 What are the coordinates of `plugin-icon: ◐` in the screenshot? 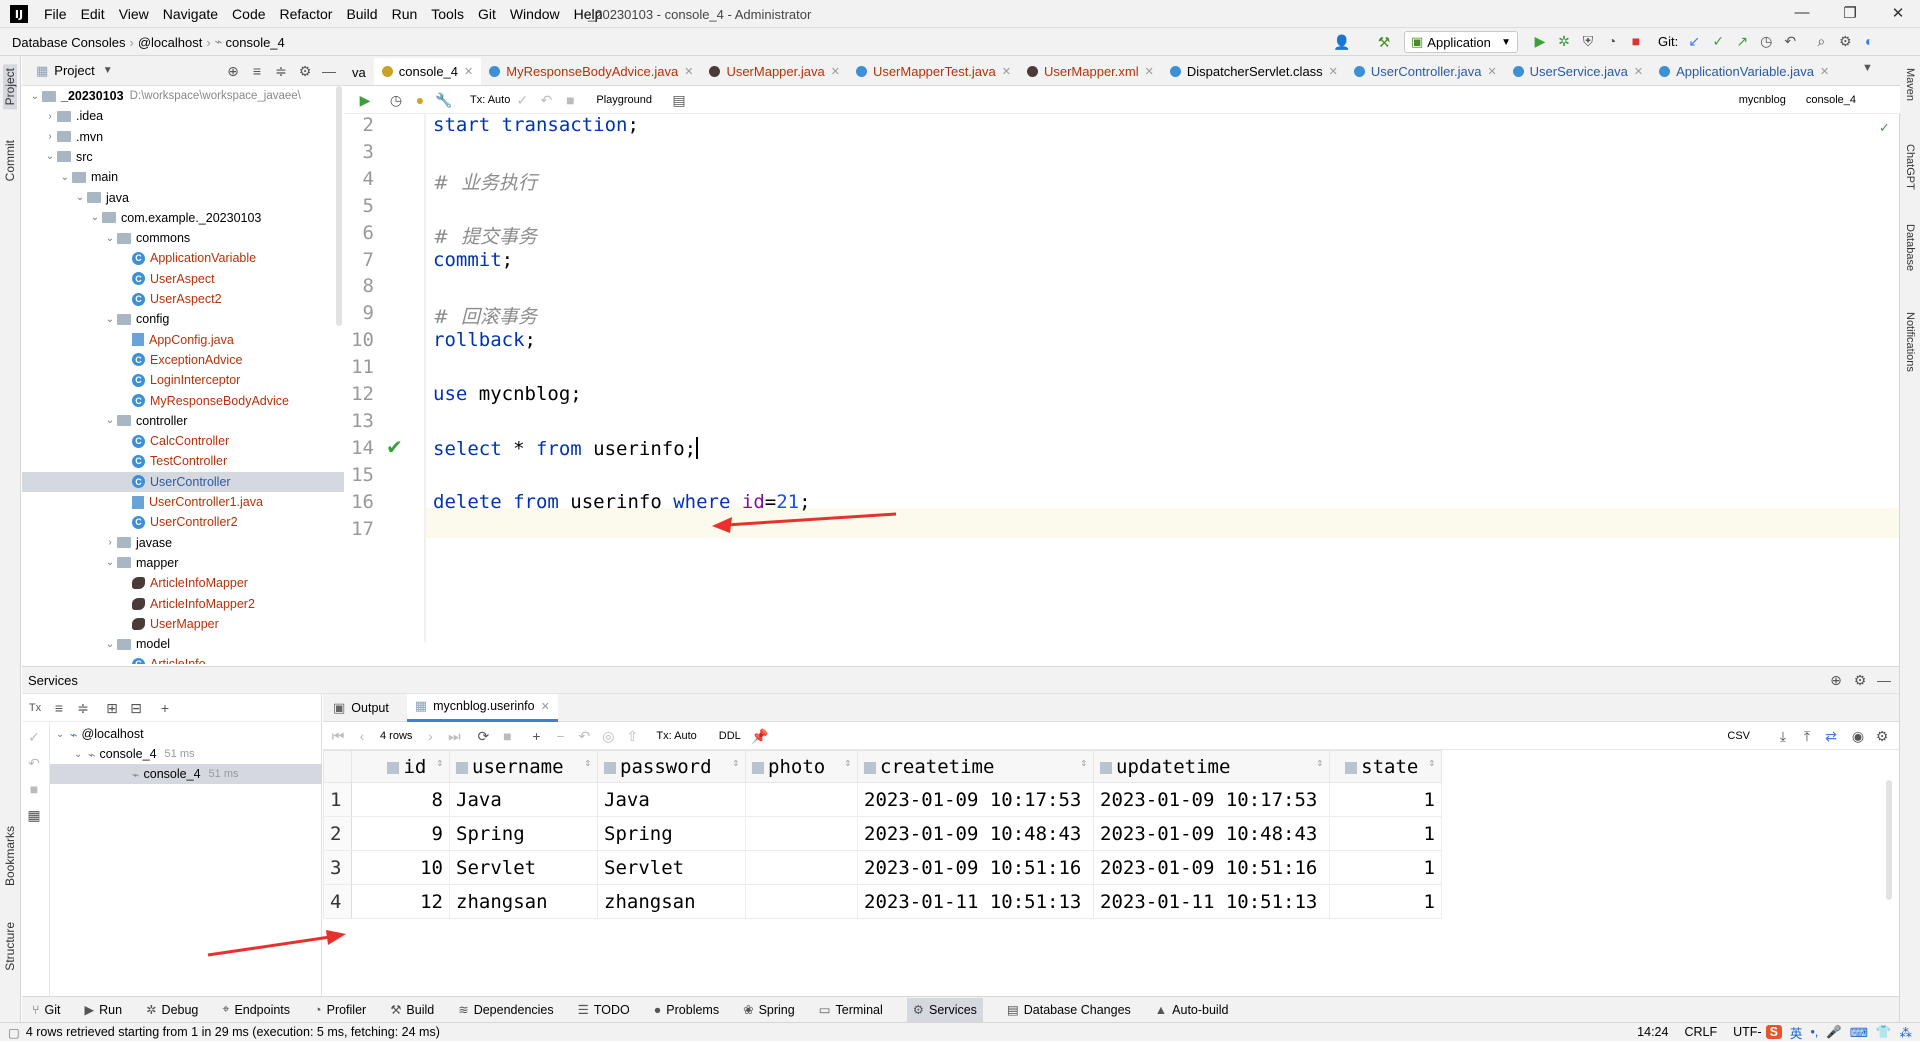 It's located at (1869, 41).